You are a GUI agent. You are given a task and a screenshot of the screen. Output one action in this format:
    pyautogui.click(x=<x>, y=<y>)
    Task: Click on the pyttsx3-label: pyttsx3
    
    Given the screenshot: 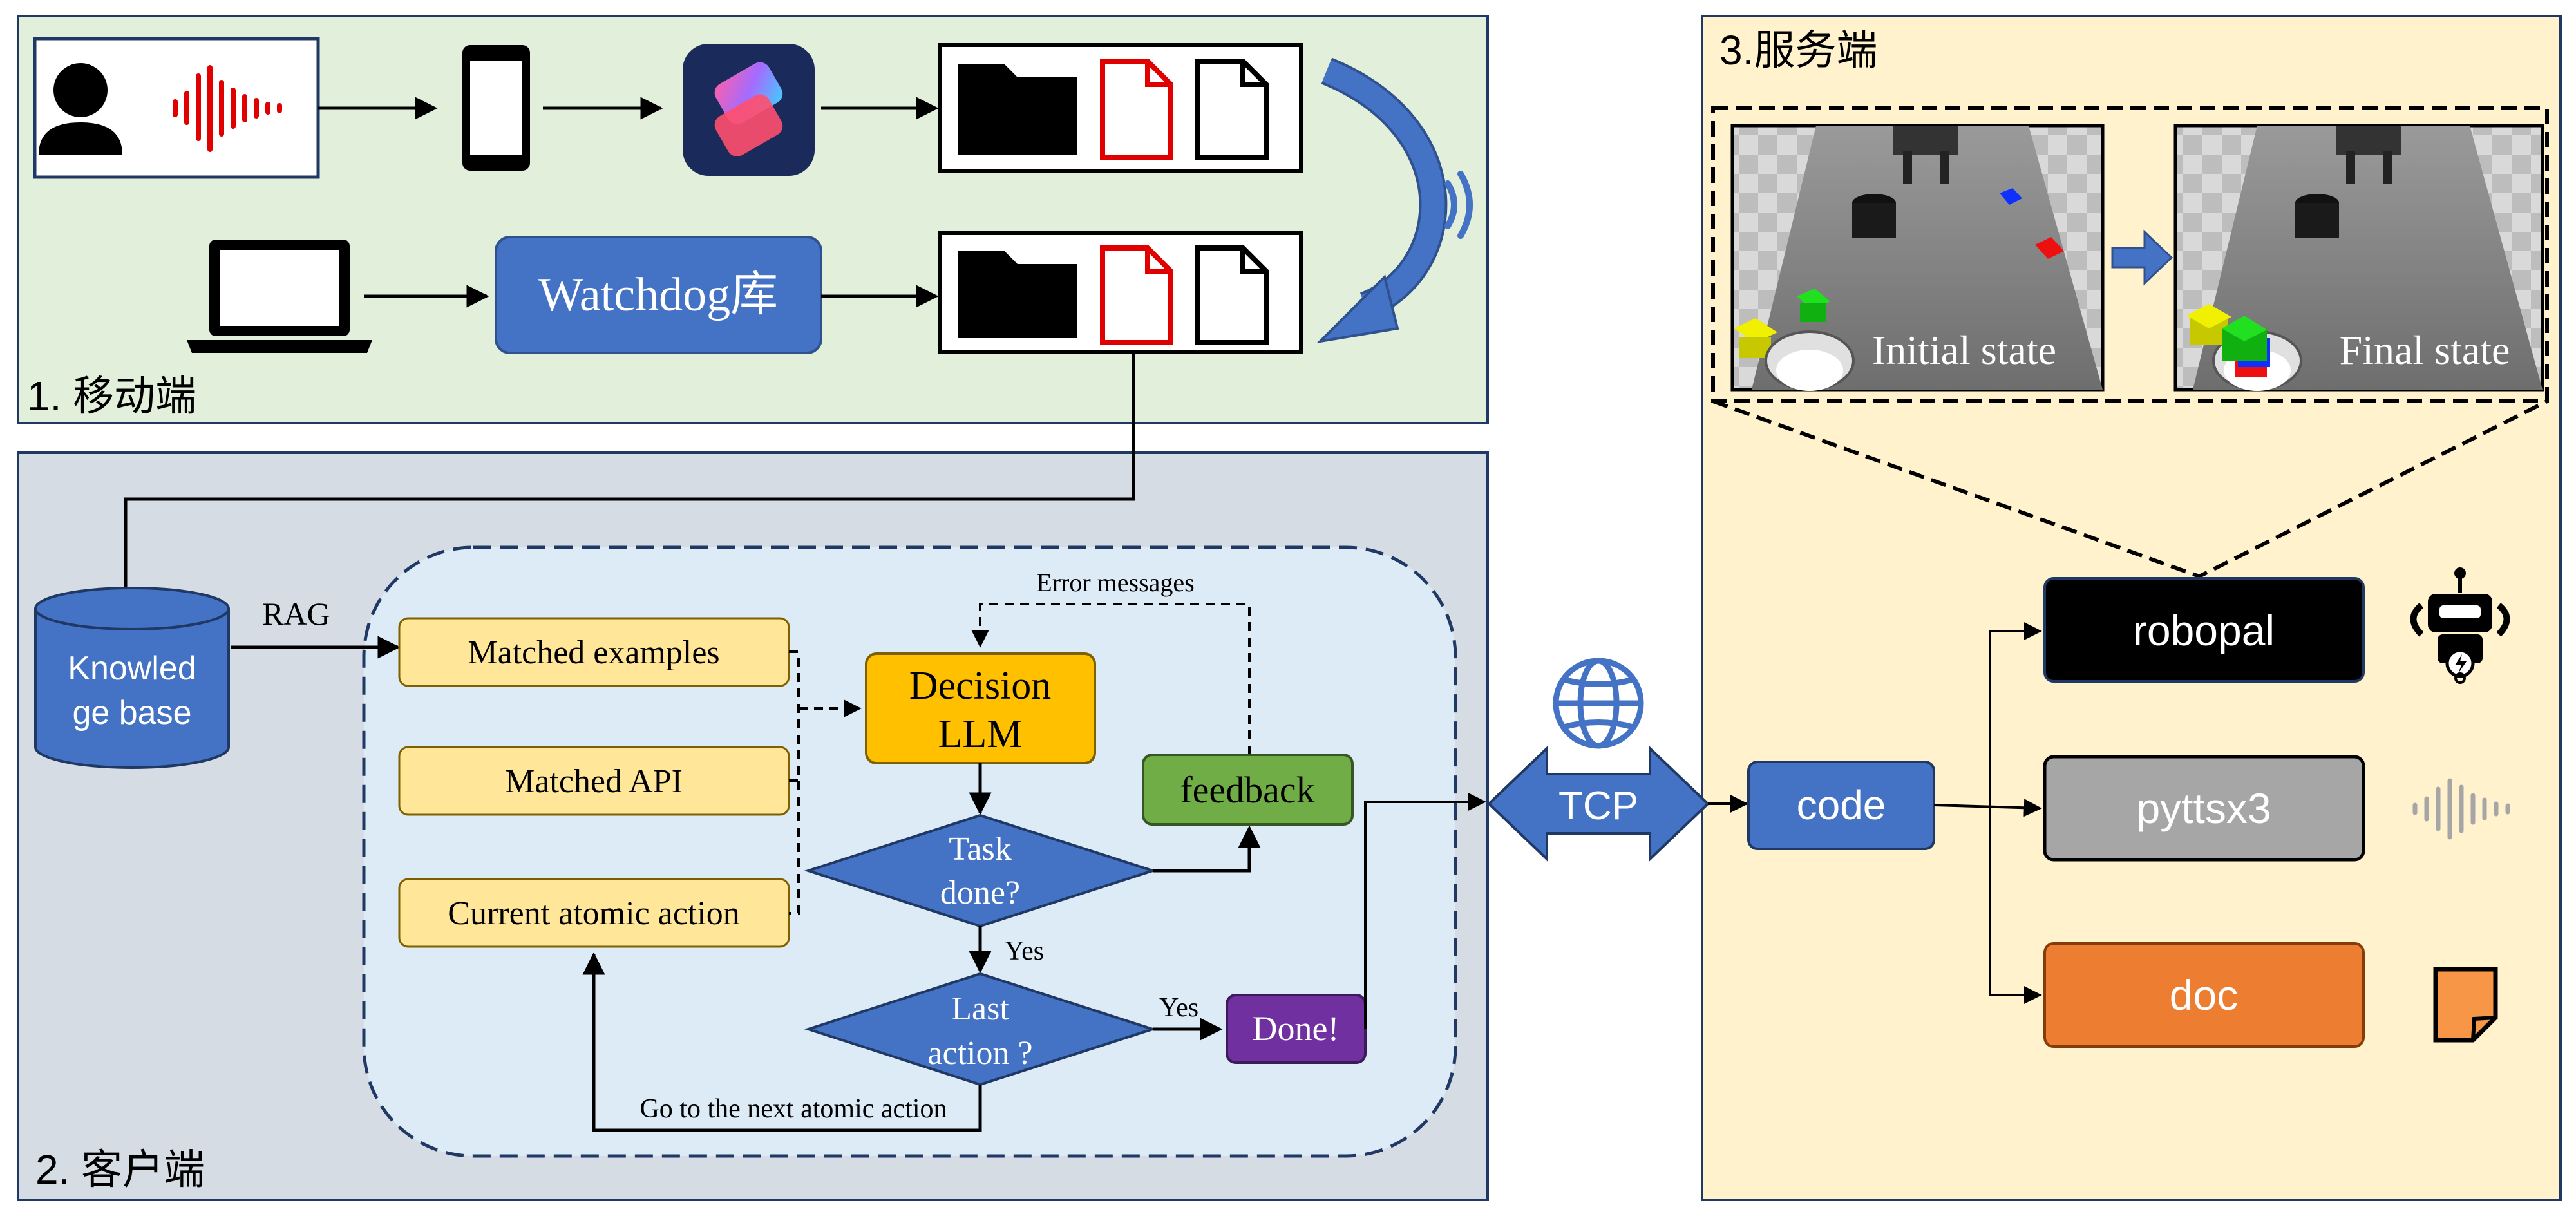 What is the action you would take?
    pyautogui.click(x=2203, y=808)
    